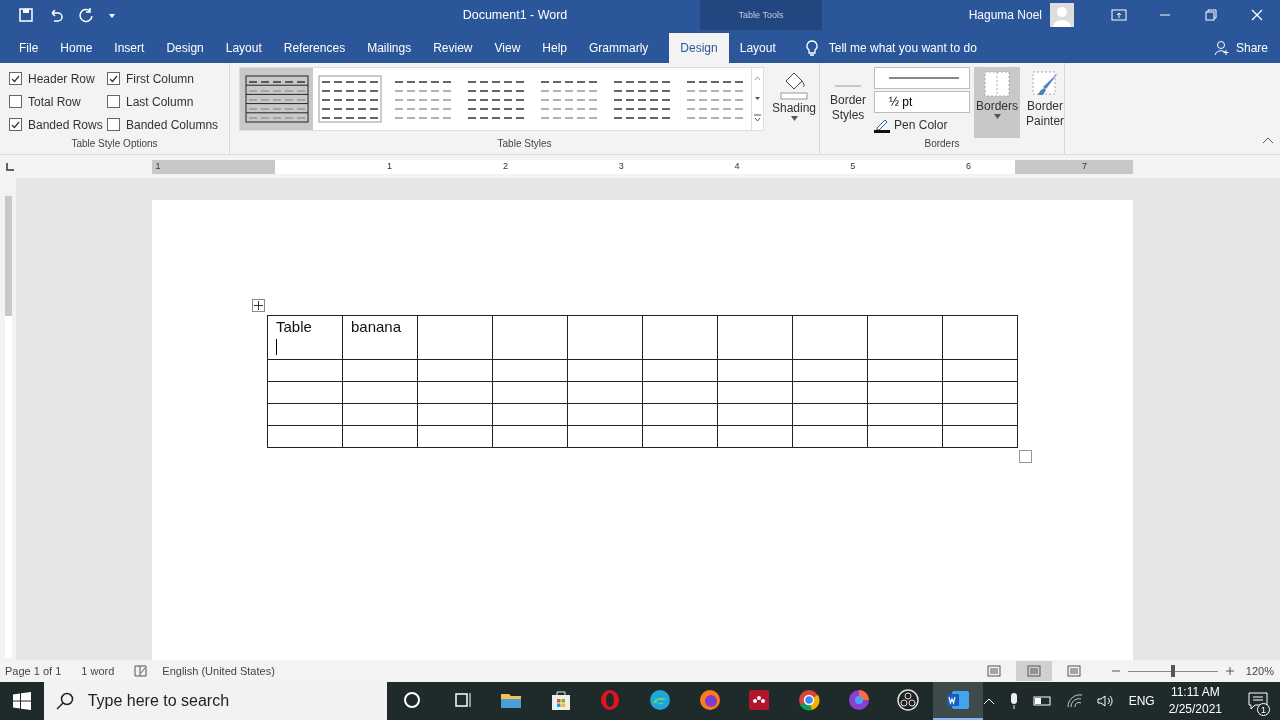  I want to click on undo-icon, so click(56, 15).